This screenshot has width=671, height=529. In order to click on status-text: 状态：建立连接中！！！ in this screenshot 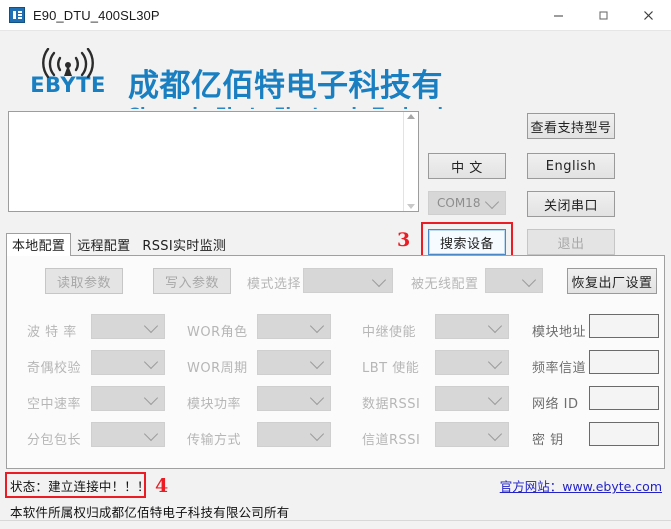, I will do `click(80, 486)`.